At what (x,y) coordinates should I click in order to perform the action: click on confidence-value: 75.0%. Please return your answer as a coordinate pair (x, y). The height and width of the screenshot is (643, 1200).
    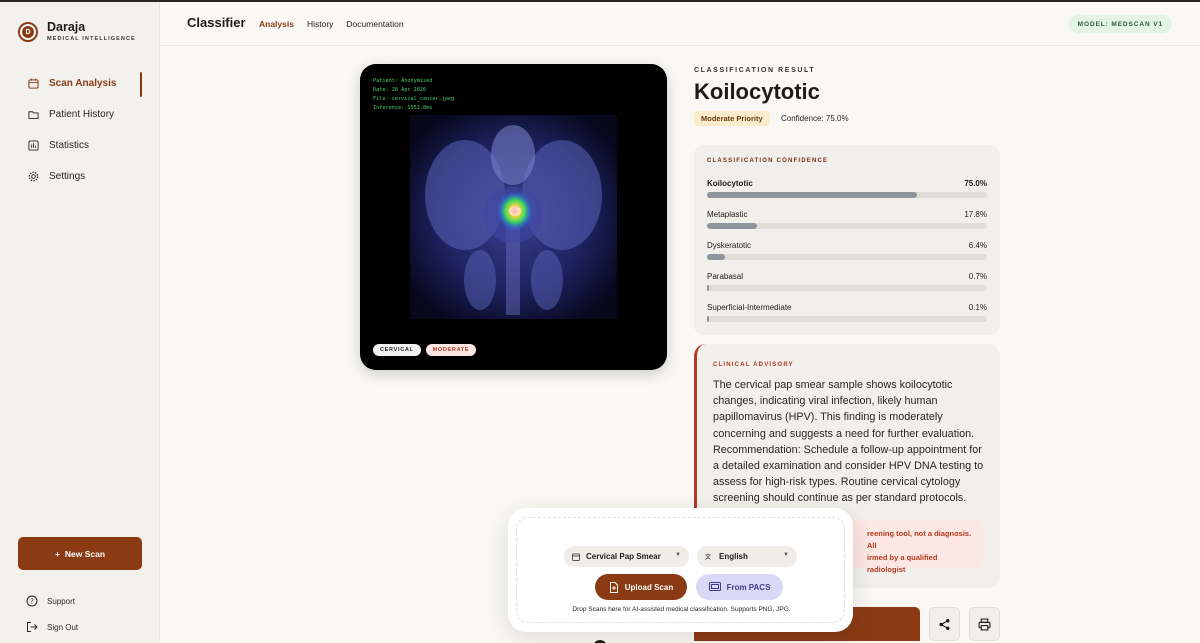
    Looking at the image, I should click on (975, 183).